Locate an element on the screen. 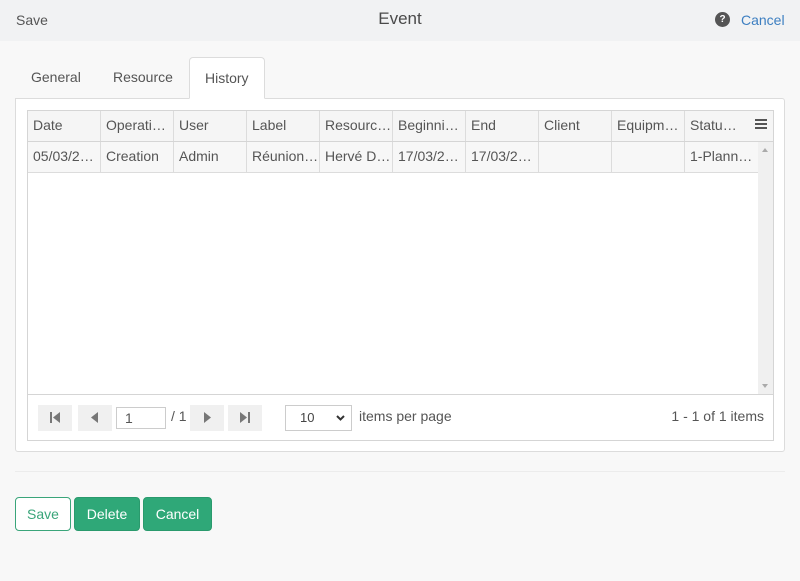 The width and height of the screenshot is (800, 581). last-page-button is located at coordinates (245, 418).